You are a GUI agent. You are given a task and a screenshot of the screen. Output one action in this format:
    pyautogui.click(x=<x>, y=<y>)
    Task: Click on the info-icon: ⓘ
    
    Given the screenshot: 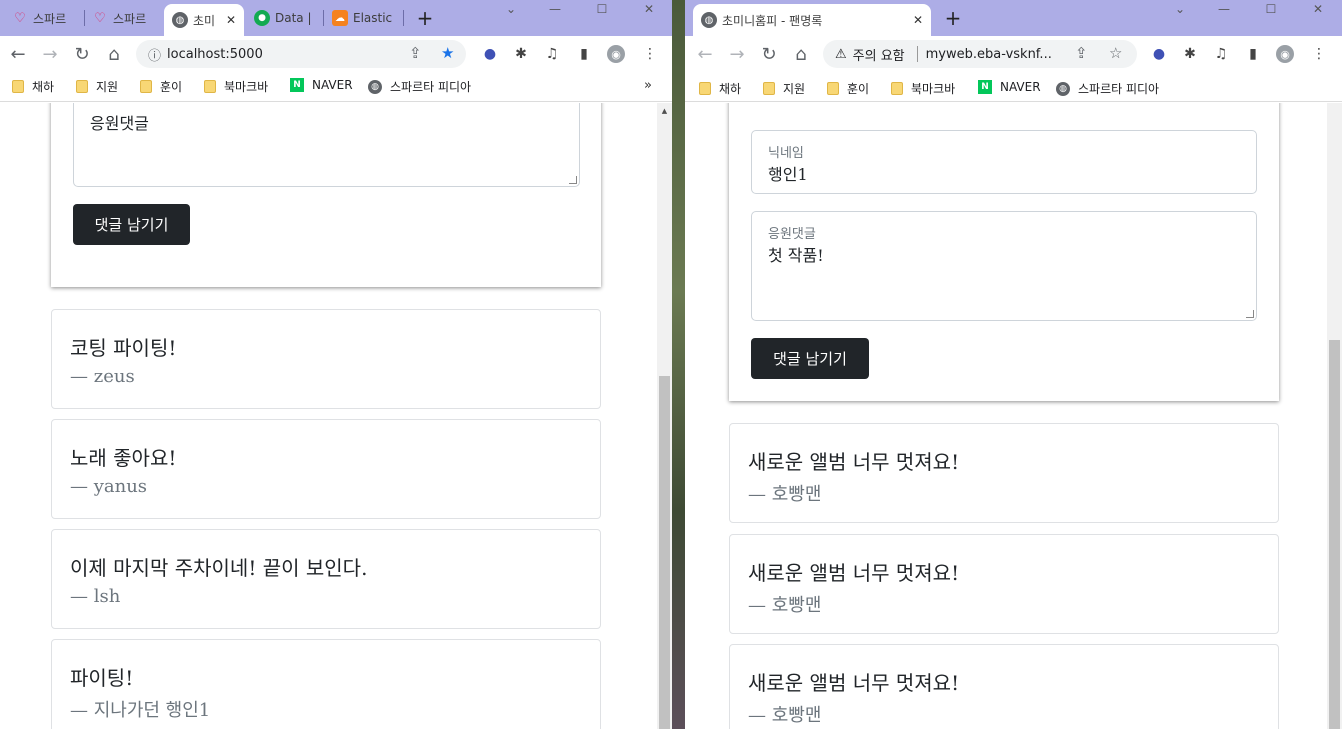 What is the action you would take?
    pyautogui.click(x=154, y=54)
    